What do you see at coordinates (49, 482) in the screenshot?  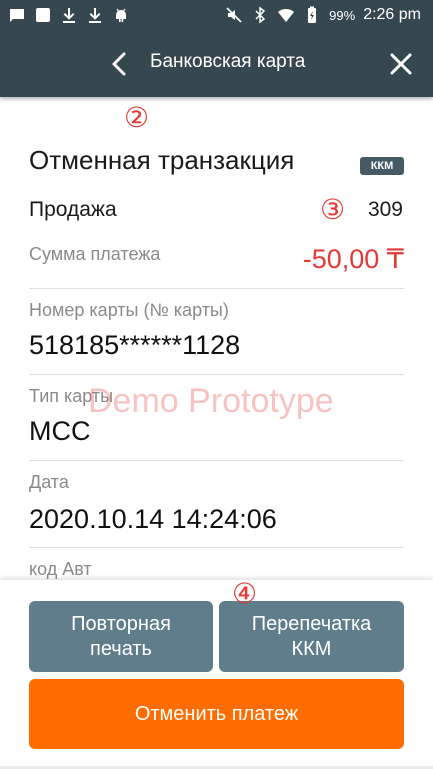 I see `date-label: Дата` at bounding box center [49, 482].